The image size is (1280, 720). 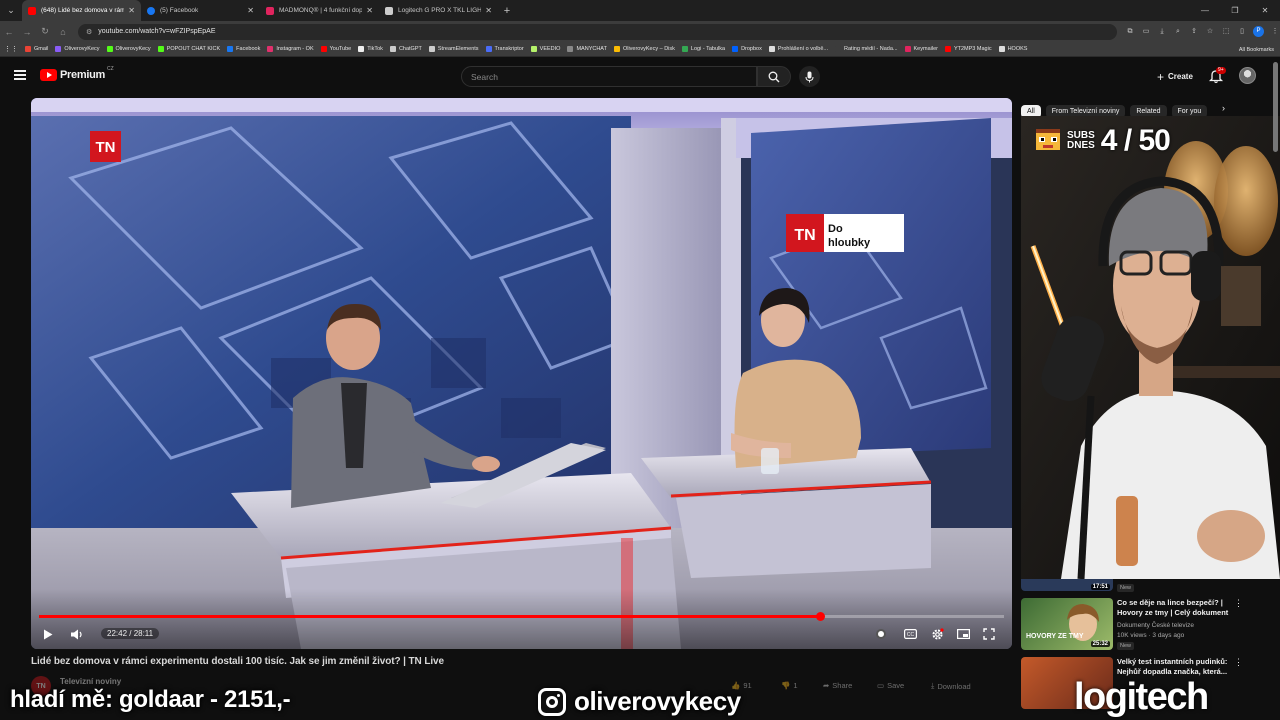 I want to click on settings-button, so click(x=937, y=634).